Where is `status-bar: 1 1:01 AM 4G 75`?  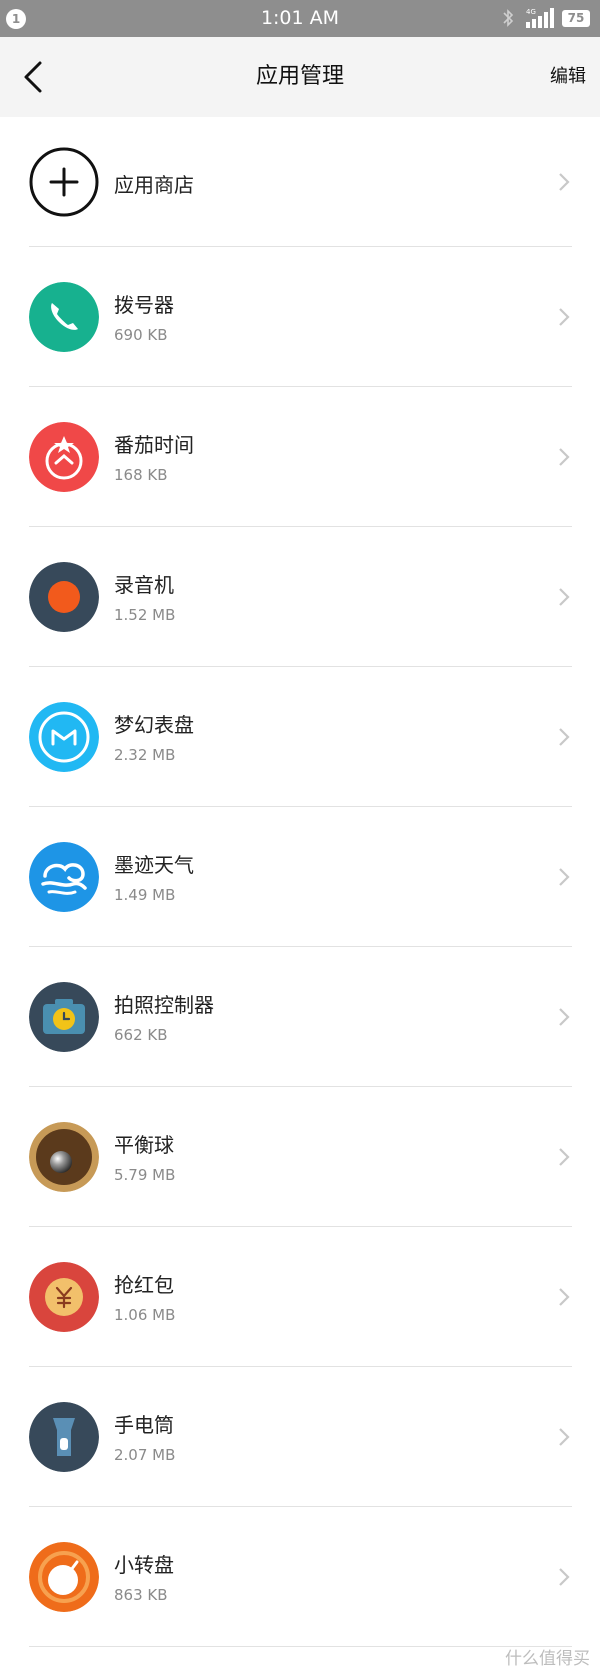 status-bar: 1 1:01 AM 4G 75 is located at coordinates (300, 18).